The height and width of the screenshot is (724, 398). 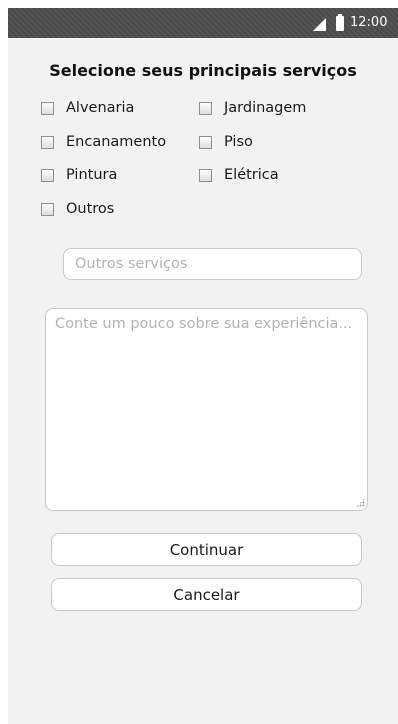 What do you see at coordinates (319, 24) in the screenshot?
I see `signal-icon` at bounding box center [319, 24].